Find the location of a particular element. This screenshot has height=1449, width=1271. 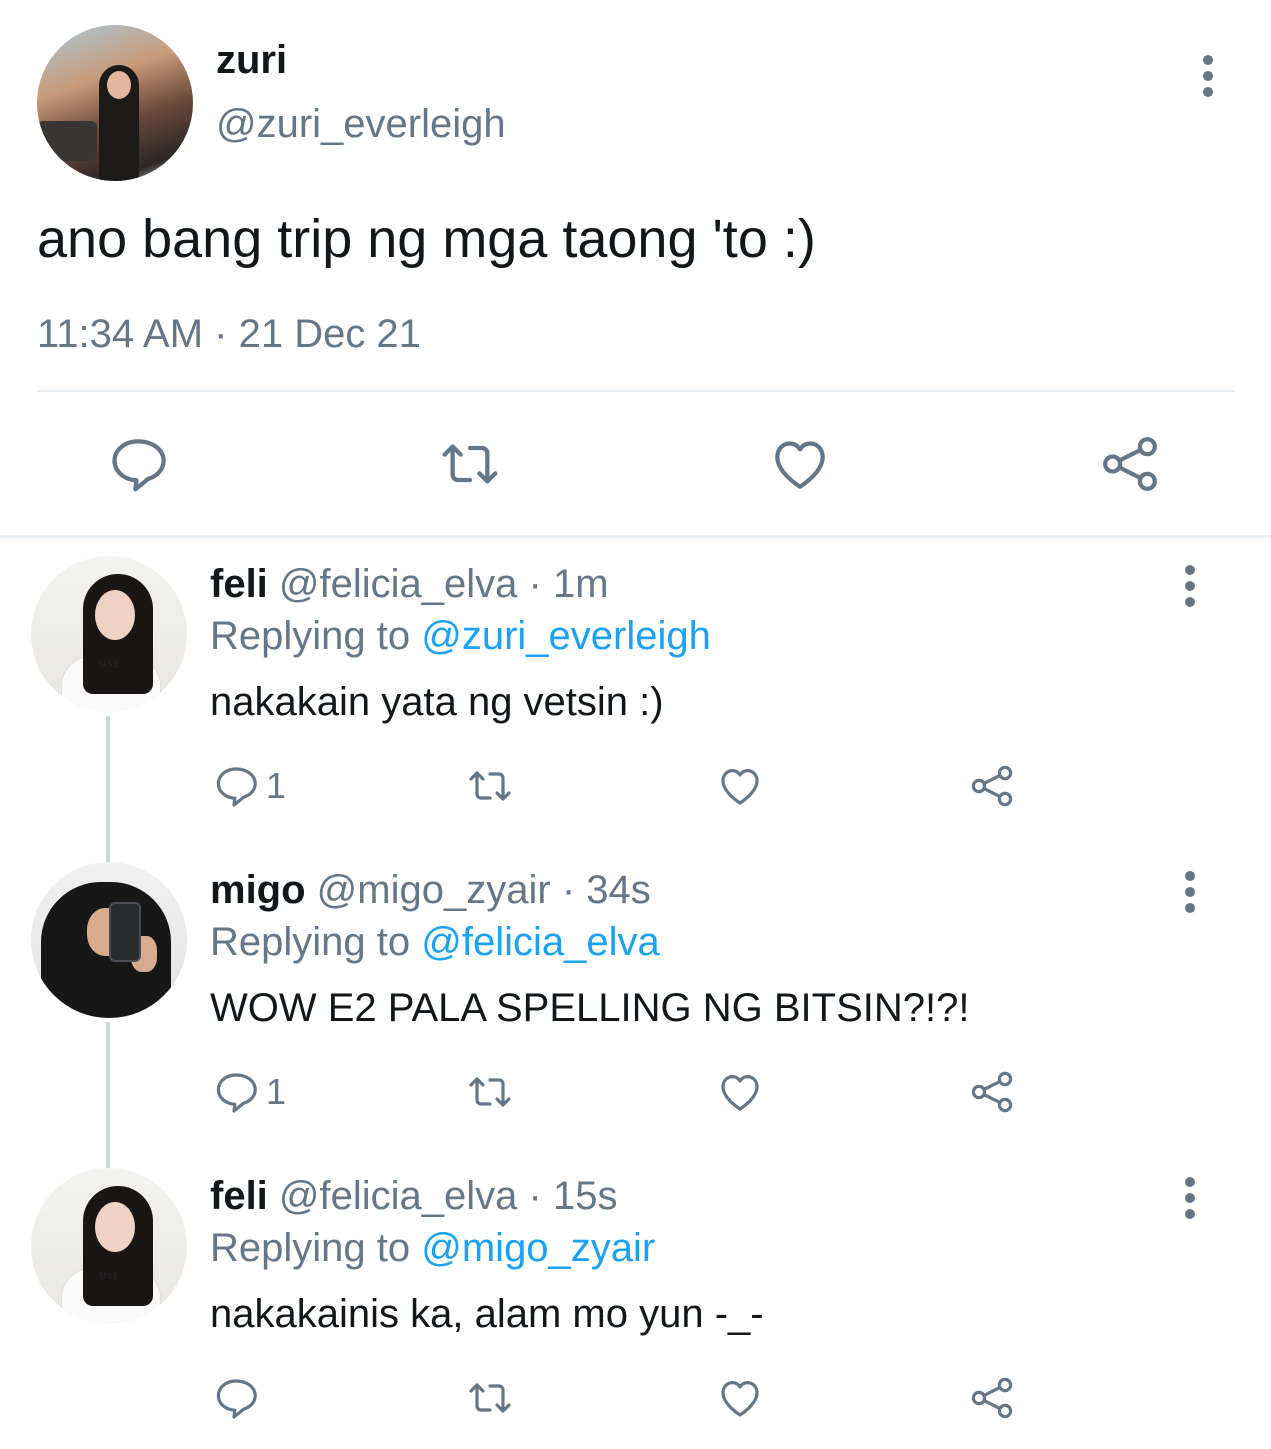

replying-to: Replying to @zuri_everleigh is located at coordinates (460, 636).